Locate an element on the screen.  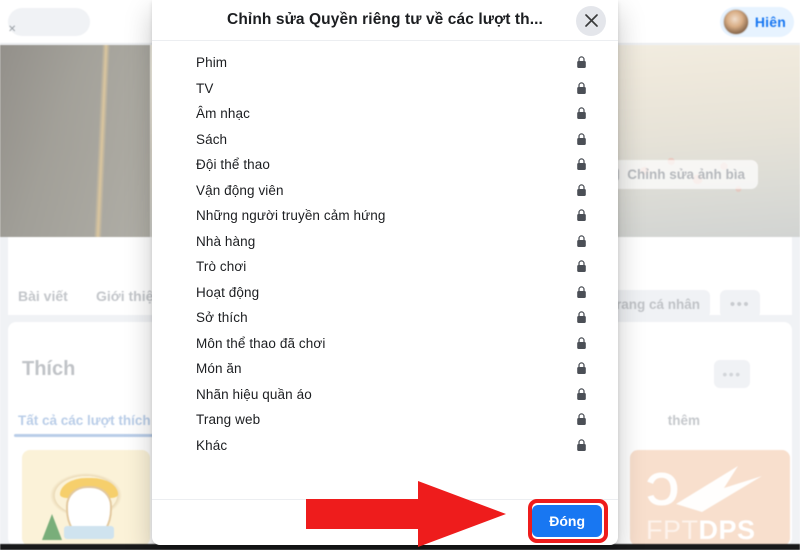
list-item-label: Vận động viên is located at coordinates (240, 190).